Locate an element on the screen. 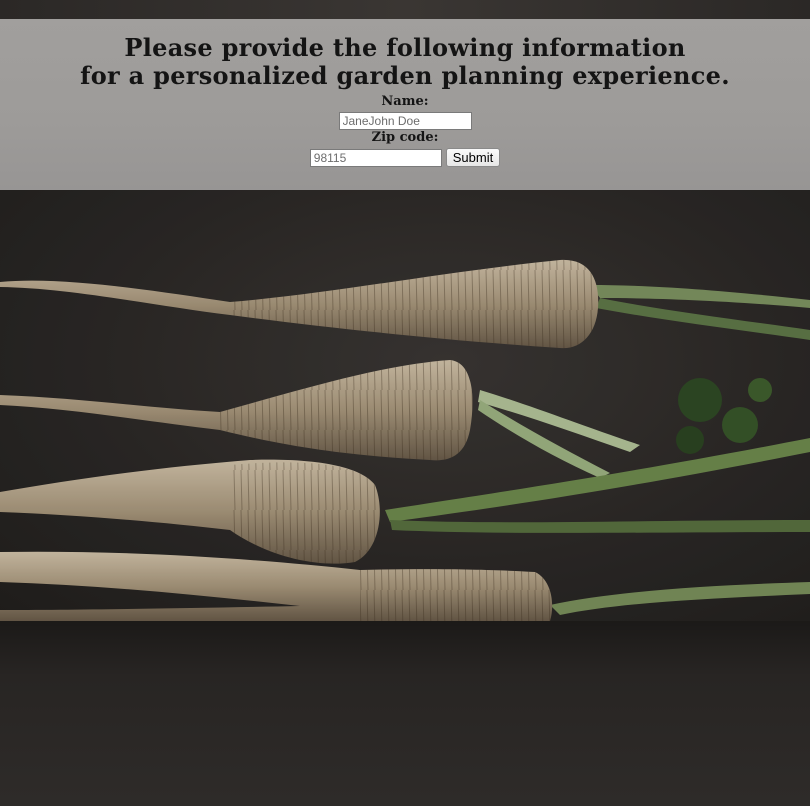 The image size is (810, 806). name-label: Name: is located at coordinates (405, 101).